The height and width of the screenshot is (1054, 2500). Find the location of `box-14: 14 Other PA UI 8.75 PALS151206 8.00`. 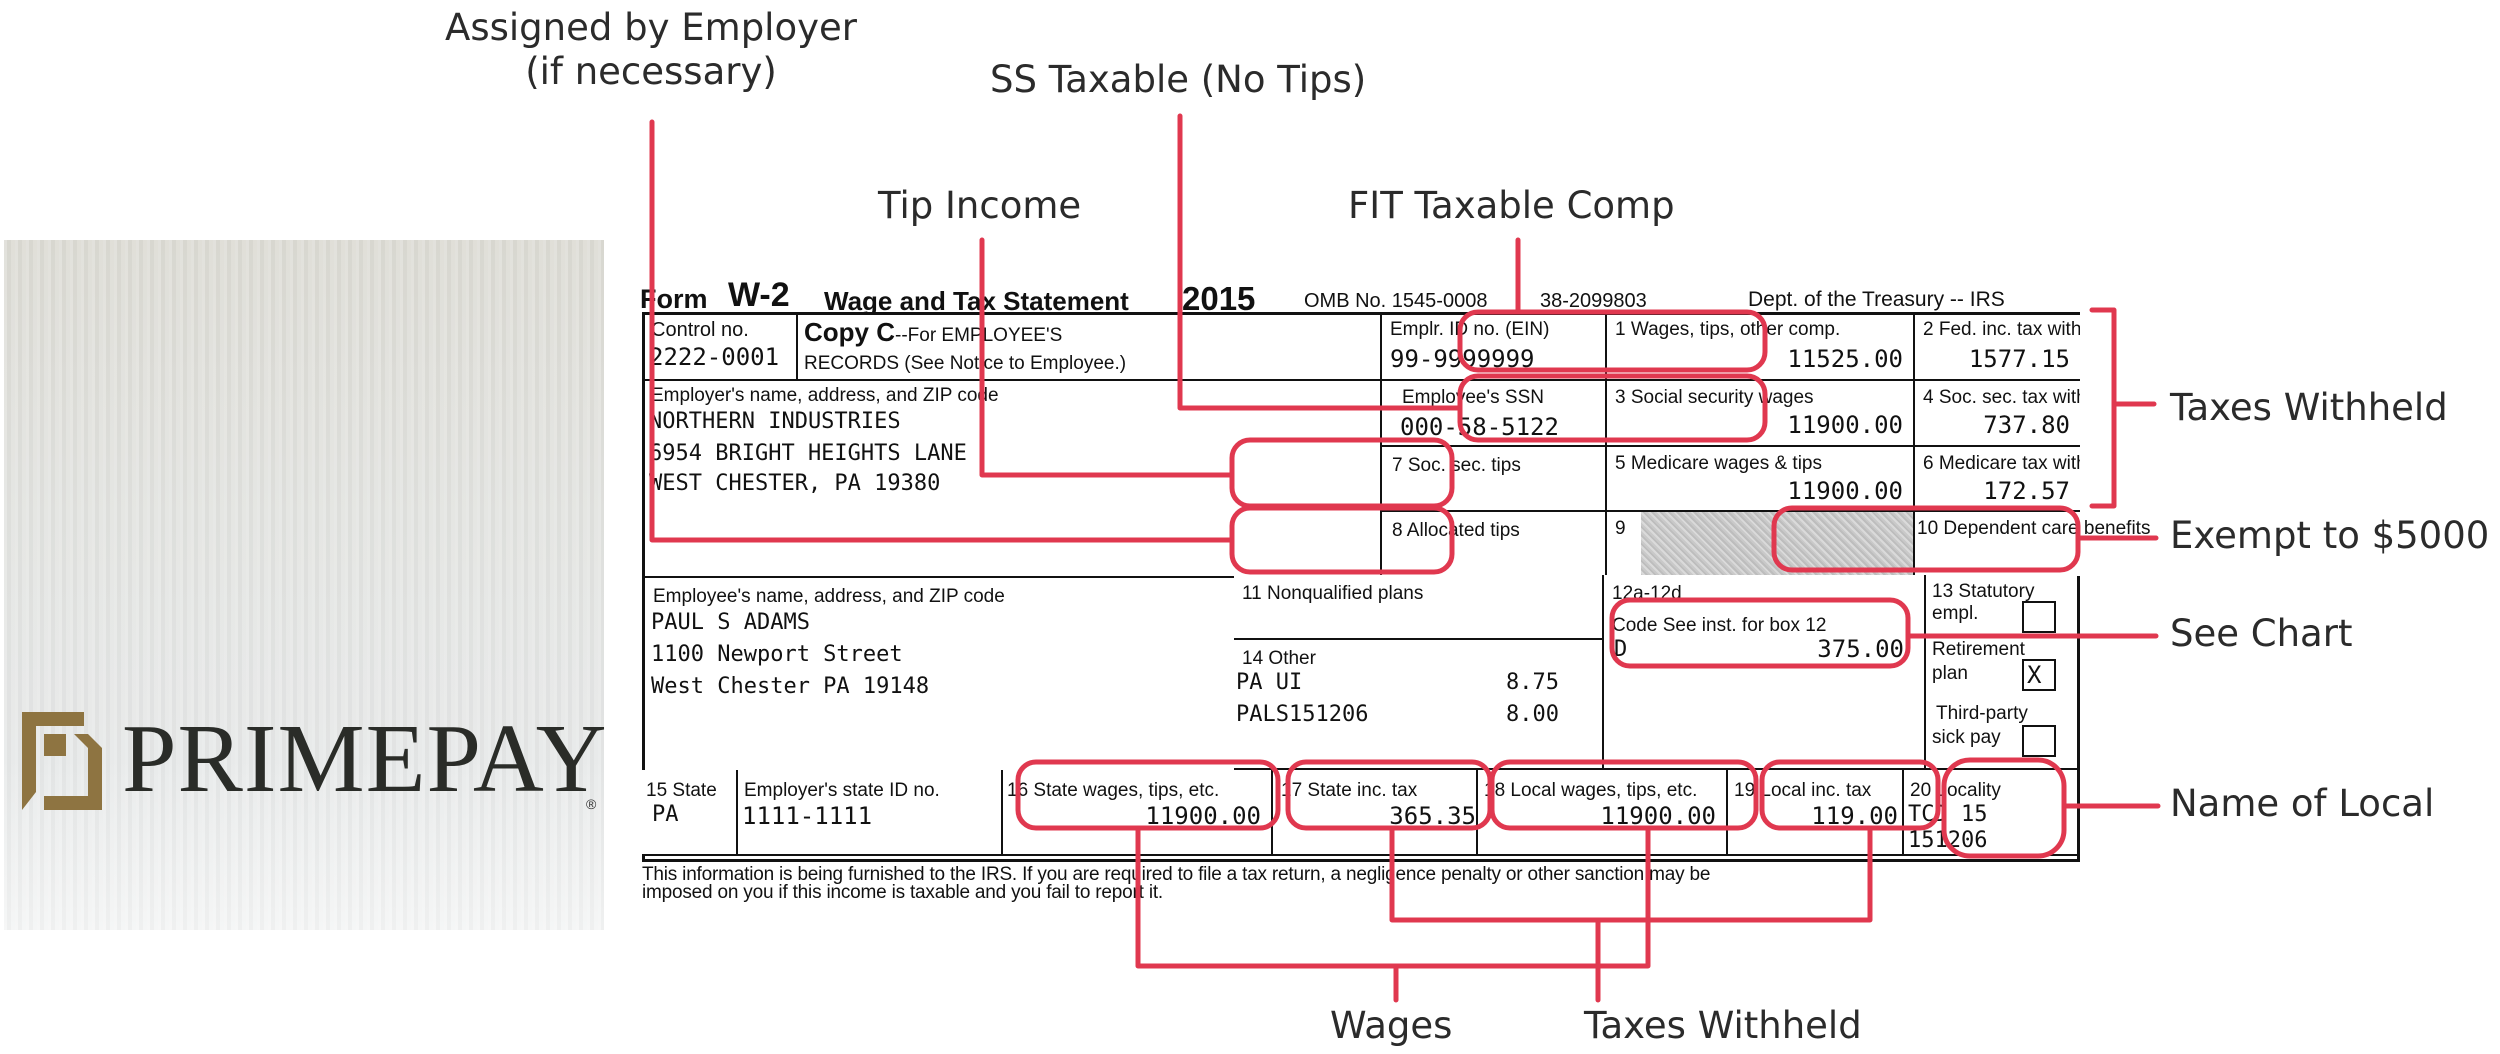

box-14: 14 Other PA UI 8.75 PALS151206 8.00 is located at coordinates (1419, 705).